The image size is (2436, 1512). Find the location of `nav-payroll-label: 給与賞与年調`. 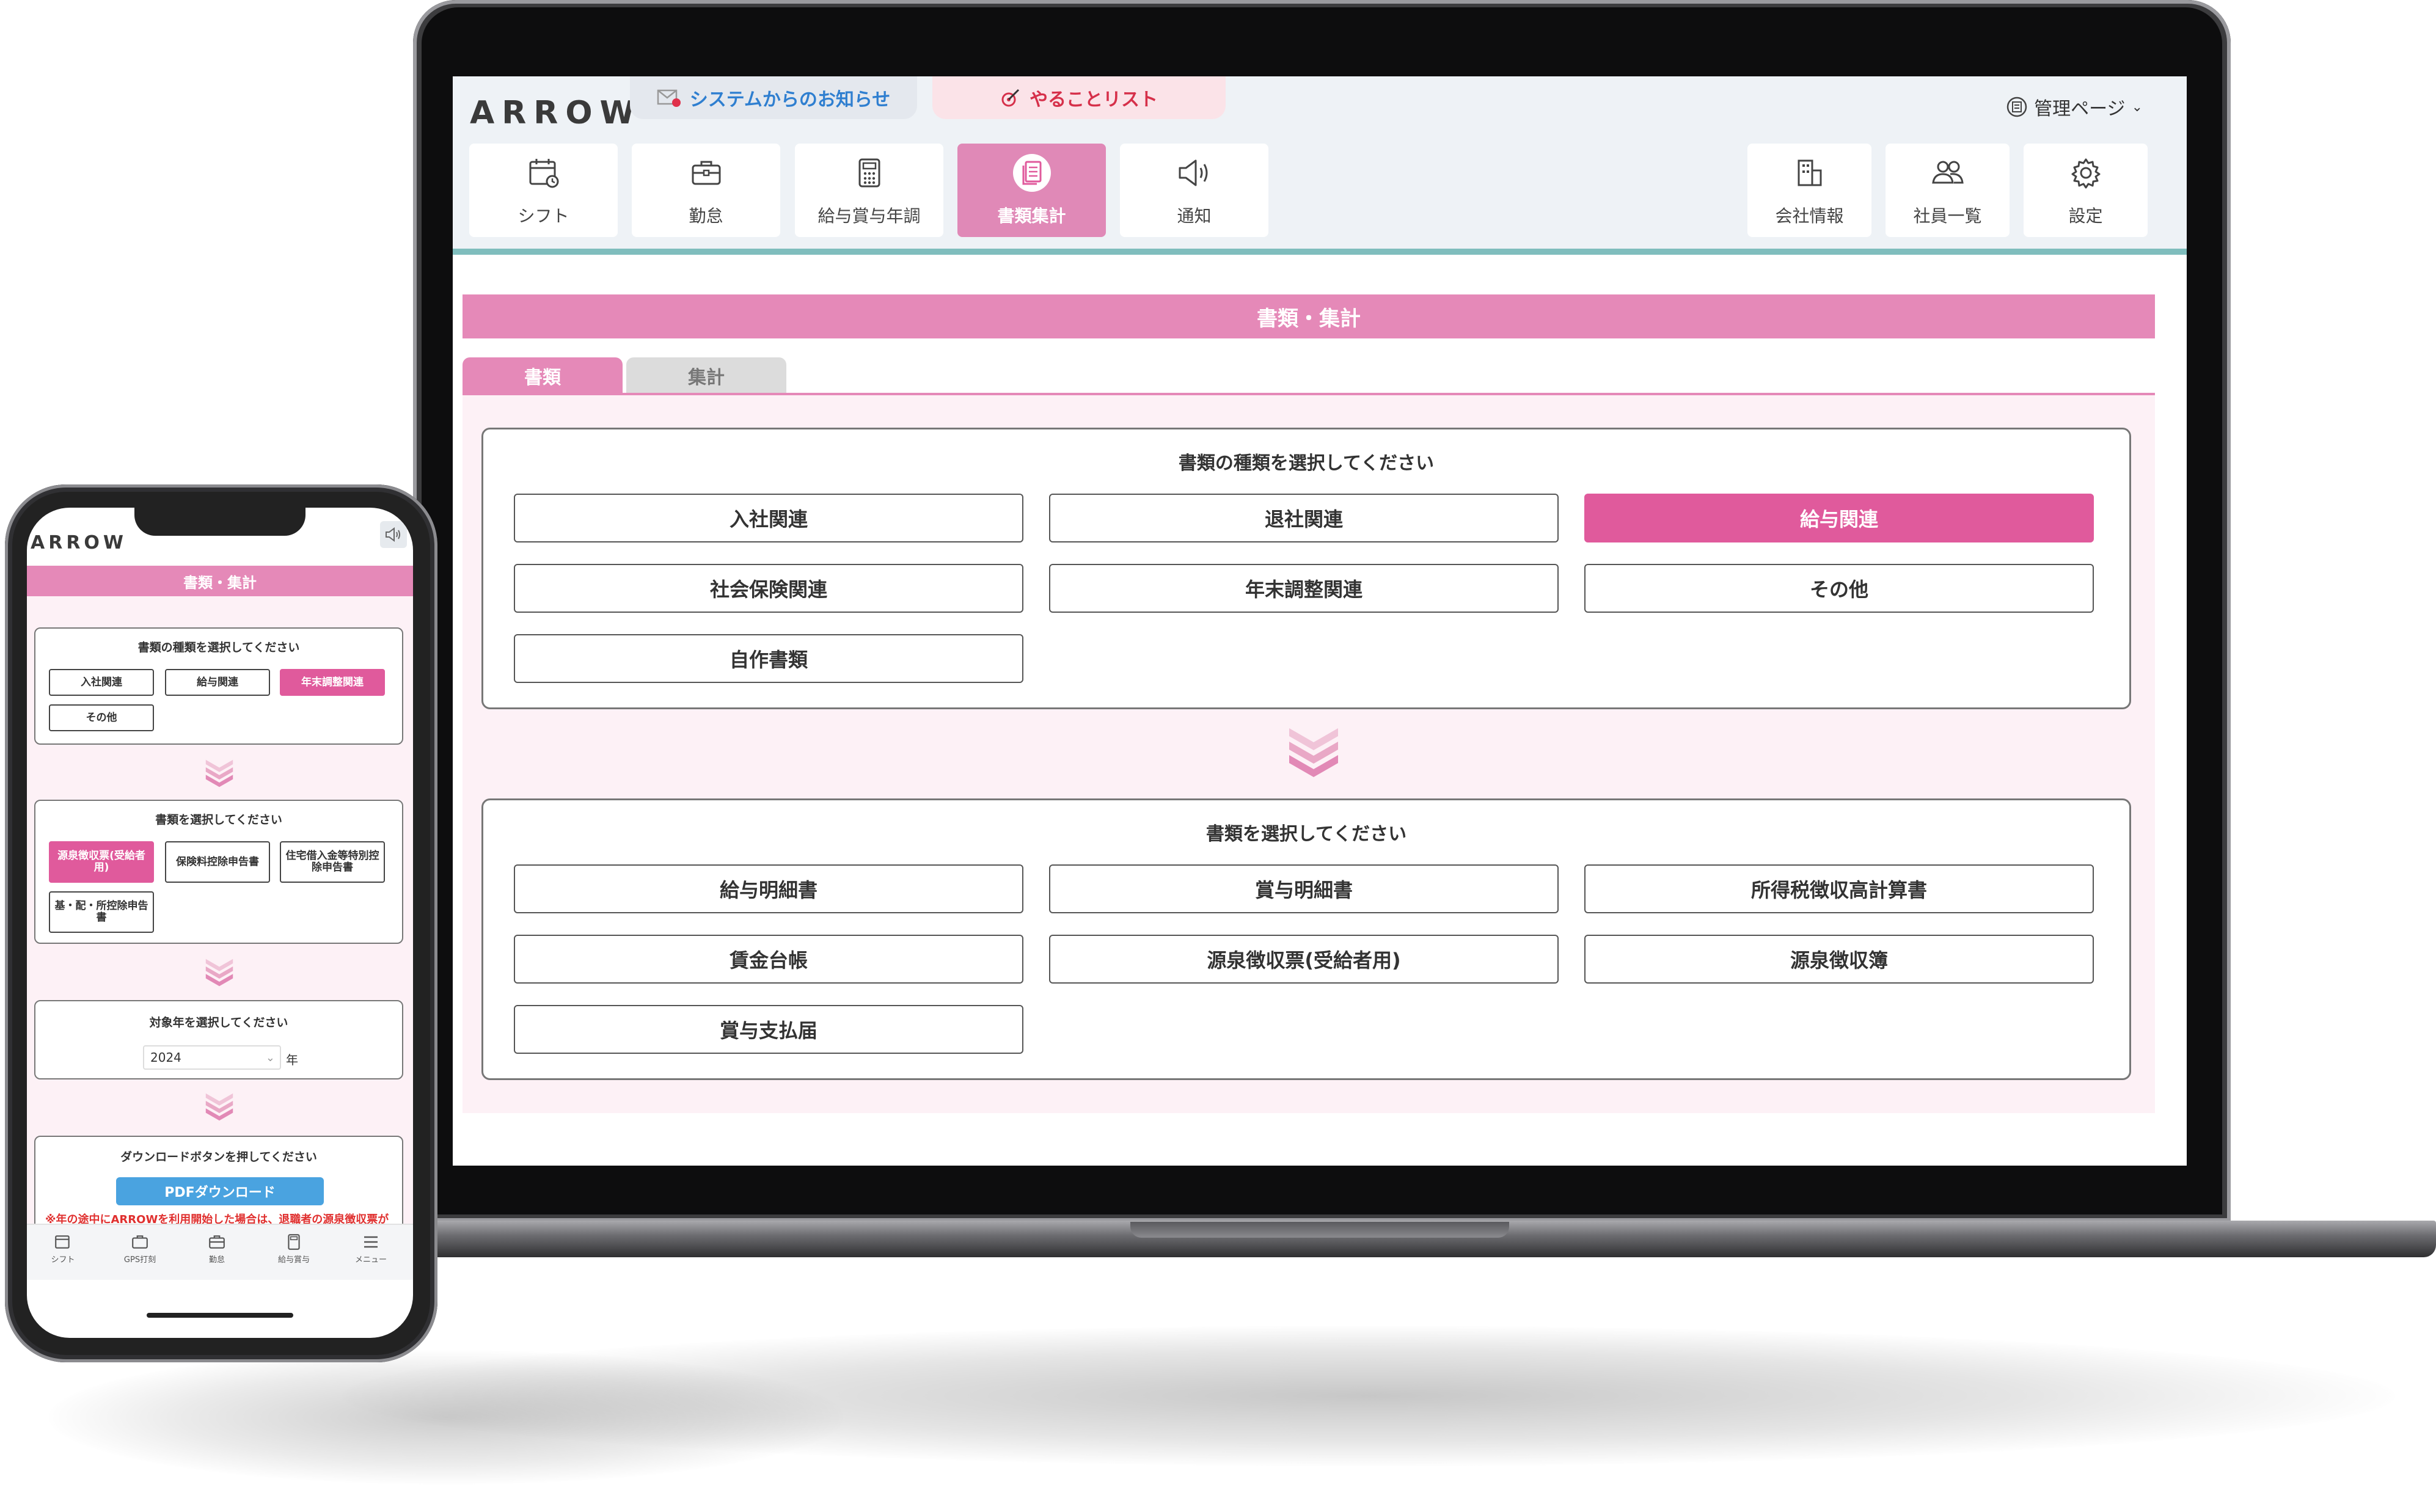

nav-payroll-label: 給与賞与年調 is located at coordinates (869, 216).